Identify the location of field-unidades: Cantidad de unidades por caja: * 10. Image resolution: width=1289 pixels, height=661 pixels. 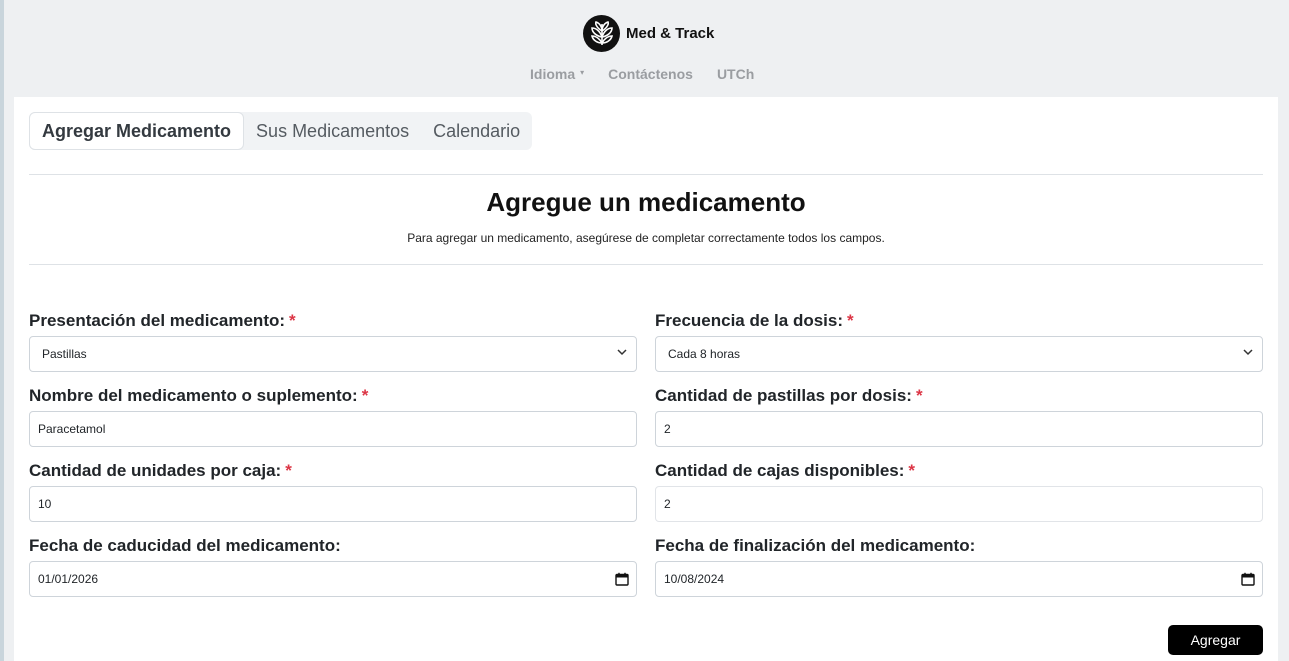
(333, 491).